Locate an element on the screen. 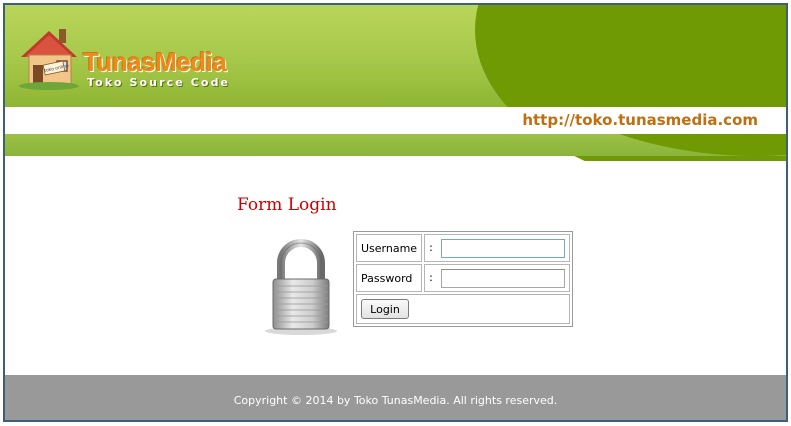 The width and height of the screenshot is (791, 426). password-input-cell: : is located at coordinates (497, 278).